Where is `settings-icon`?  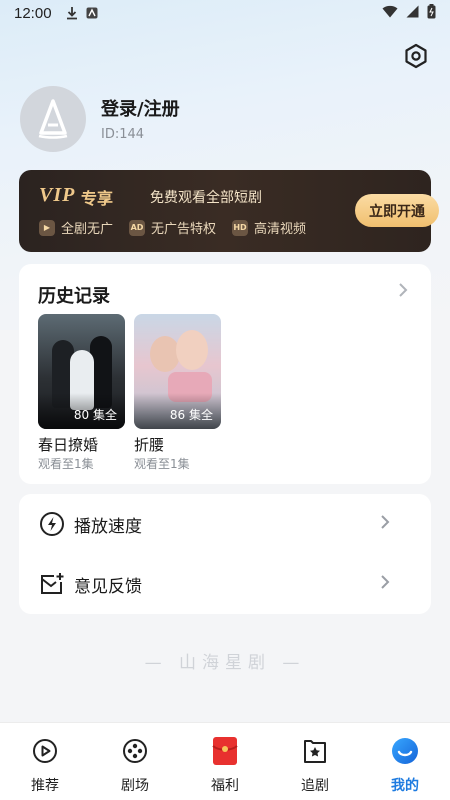
settings-icon is located at coordinates (416, 56).